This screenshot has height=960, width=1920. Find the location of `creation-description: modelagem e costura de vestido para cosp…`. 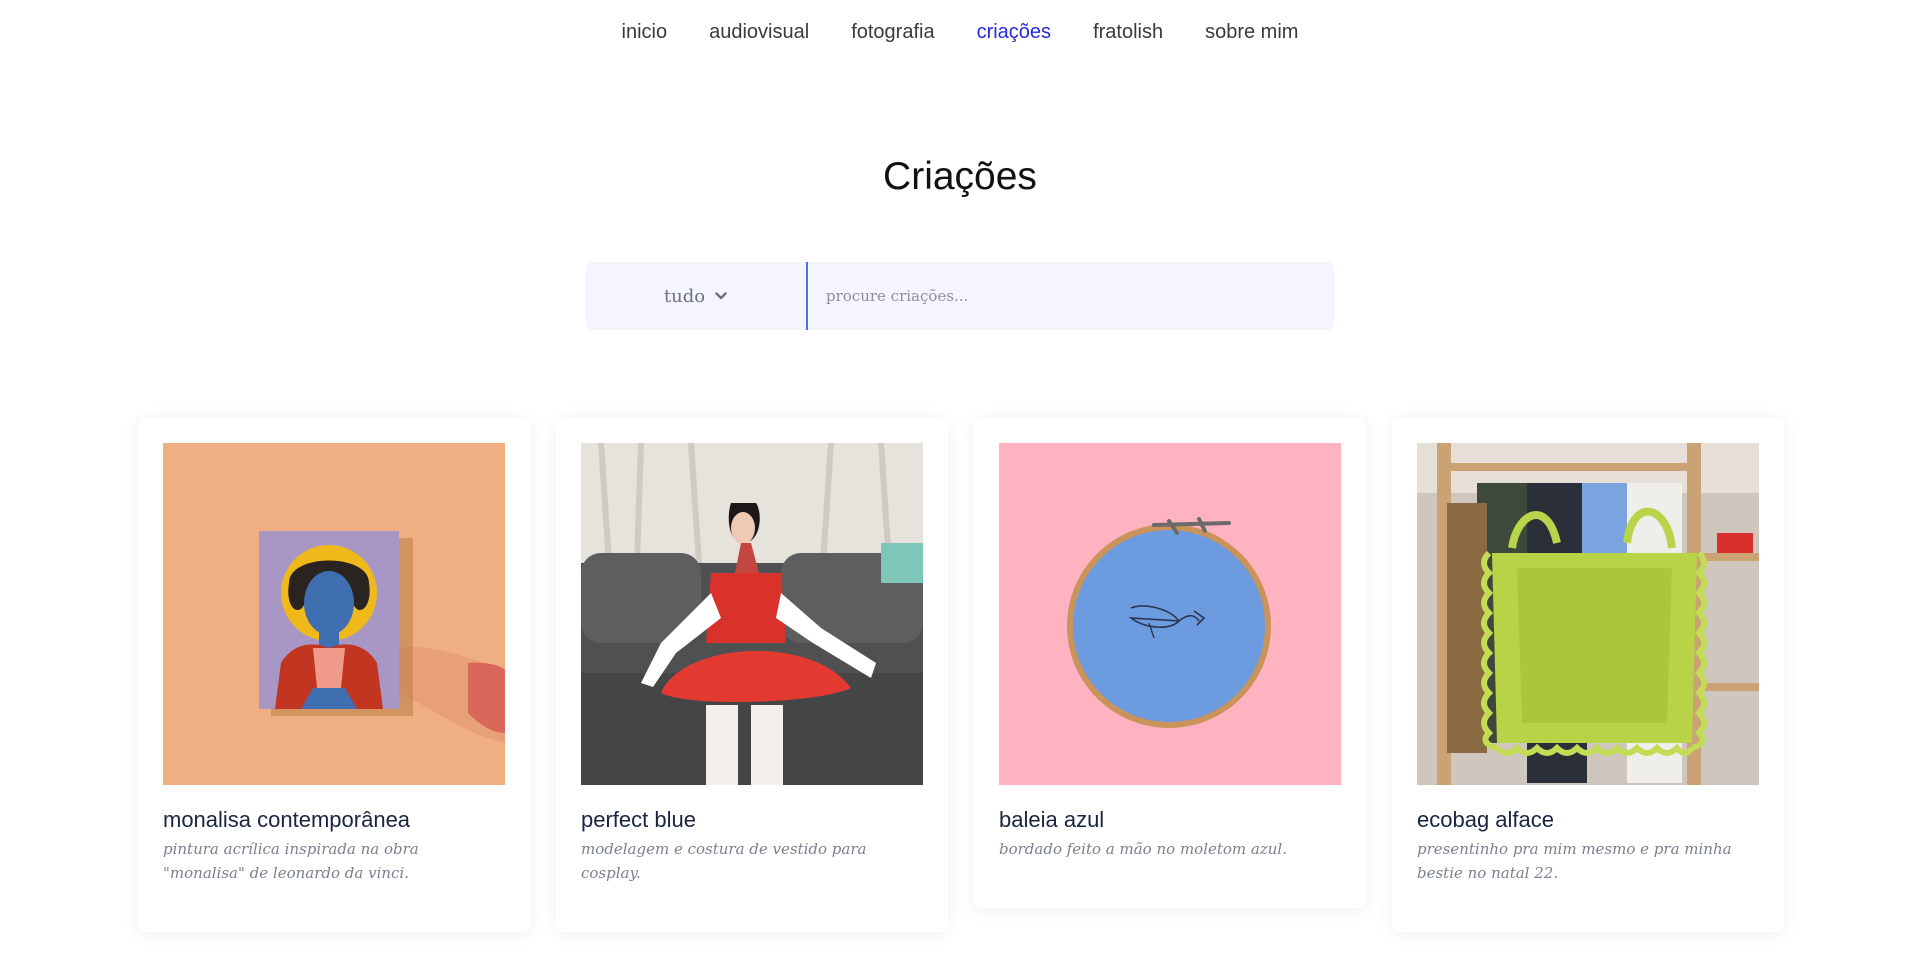

creation-description: modelagem e costura de vestido para cosp… is located at coordinates (724, 861).